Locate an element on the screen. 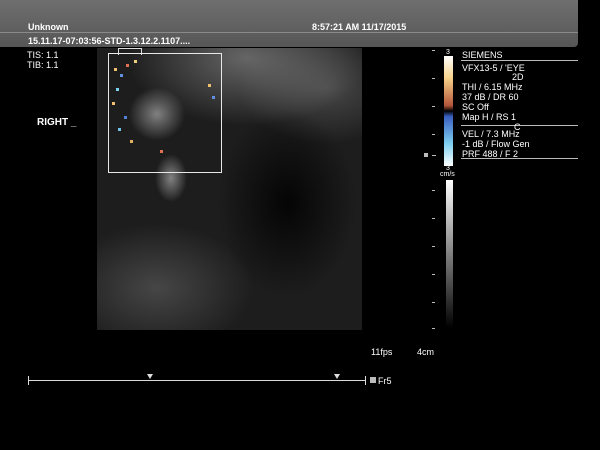  cine-timeline is located at coordinates (197, 380).